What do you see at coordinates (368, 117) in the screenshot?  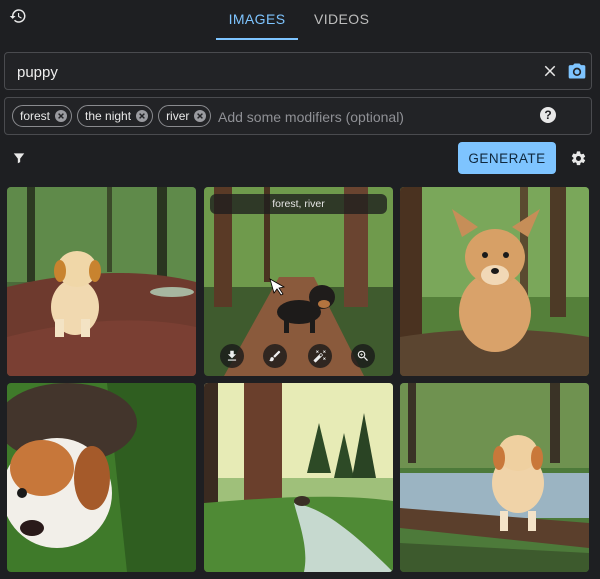 I see `modifier-input` at bounding box center [368, 117].